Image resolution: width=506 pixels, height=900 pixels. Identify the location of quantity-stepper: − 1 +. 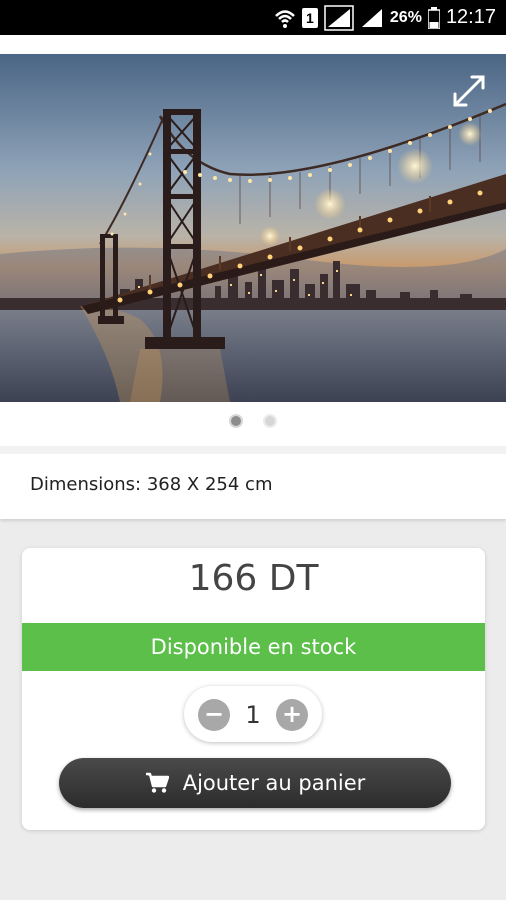
(253, 714).